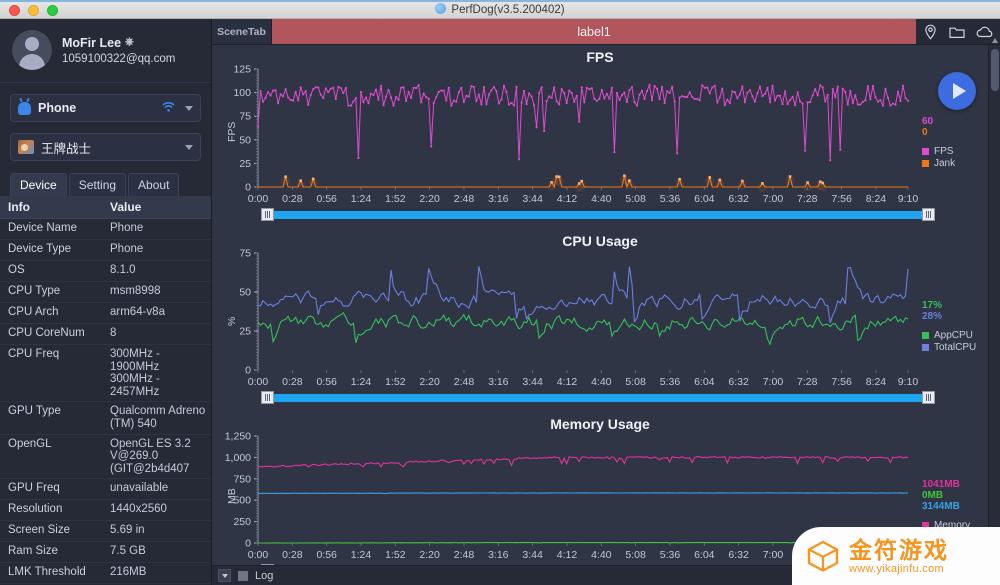  I want to click on toolbar-icons, so click(958, 31).